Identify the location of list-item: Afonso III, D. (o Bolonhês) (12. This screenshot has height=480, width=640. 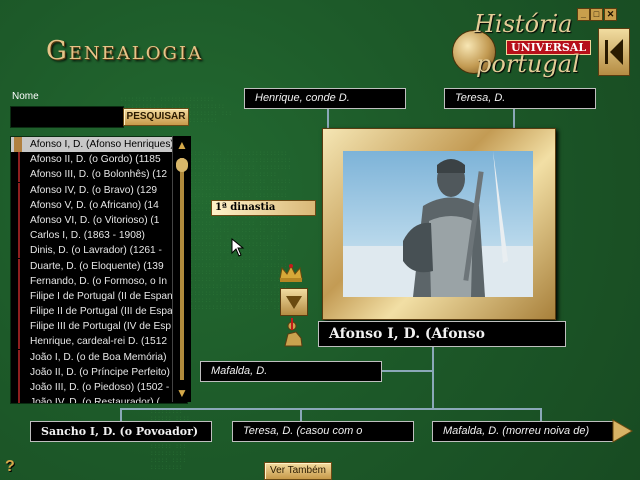
(99, 175).